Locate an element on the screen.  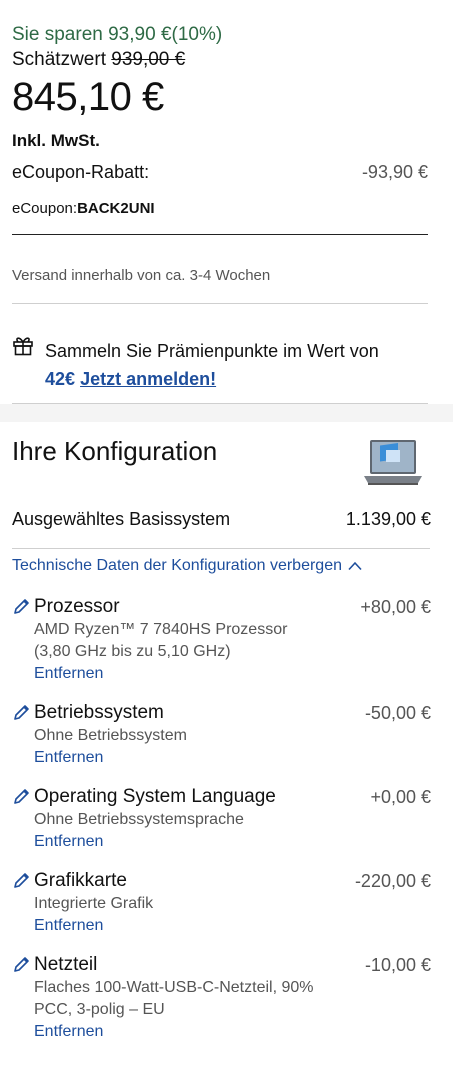
coupon-discount-amount: -93,90 € is located at coordinates (394, 172).